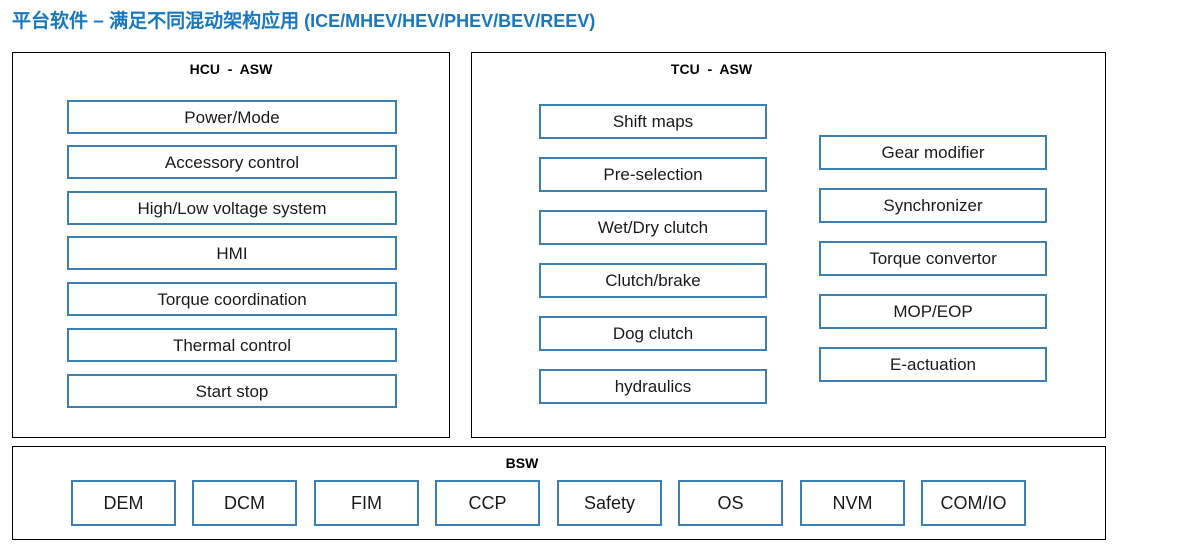  I want to click on hcu-module-start-stop: Start stop, so click(232, 391).